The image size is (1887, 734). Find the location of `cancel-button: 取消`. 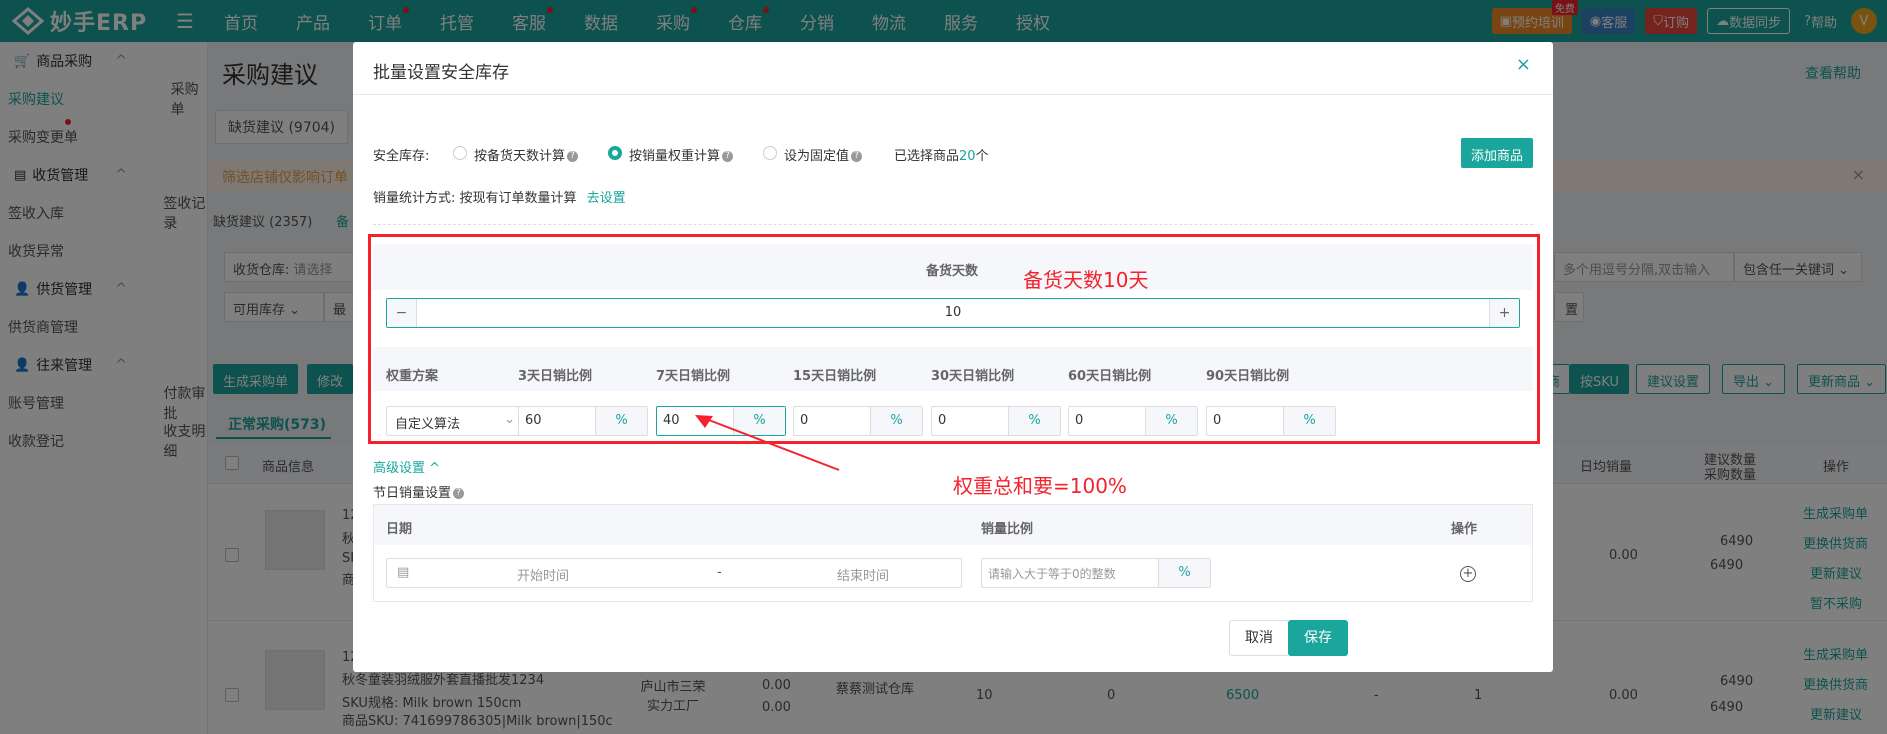

cancel-button: 取消 is located at coordinates (1259, 638).